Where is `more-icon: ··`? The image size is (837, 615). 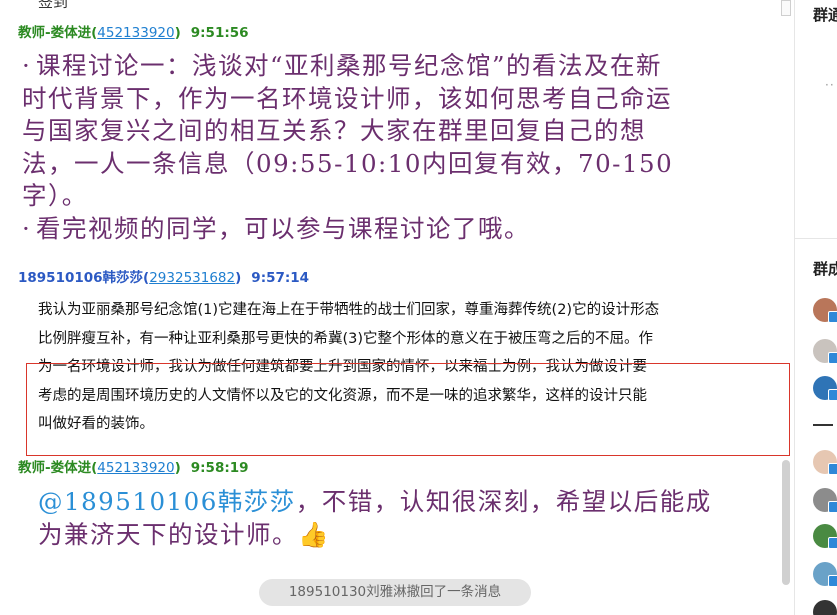 more-icon: ·· is located at coordinates (830, 85).